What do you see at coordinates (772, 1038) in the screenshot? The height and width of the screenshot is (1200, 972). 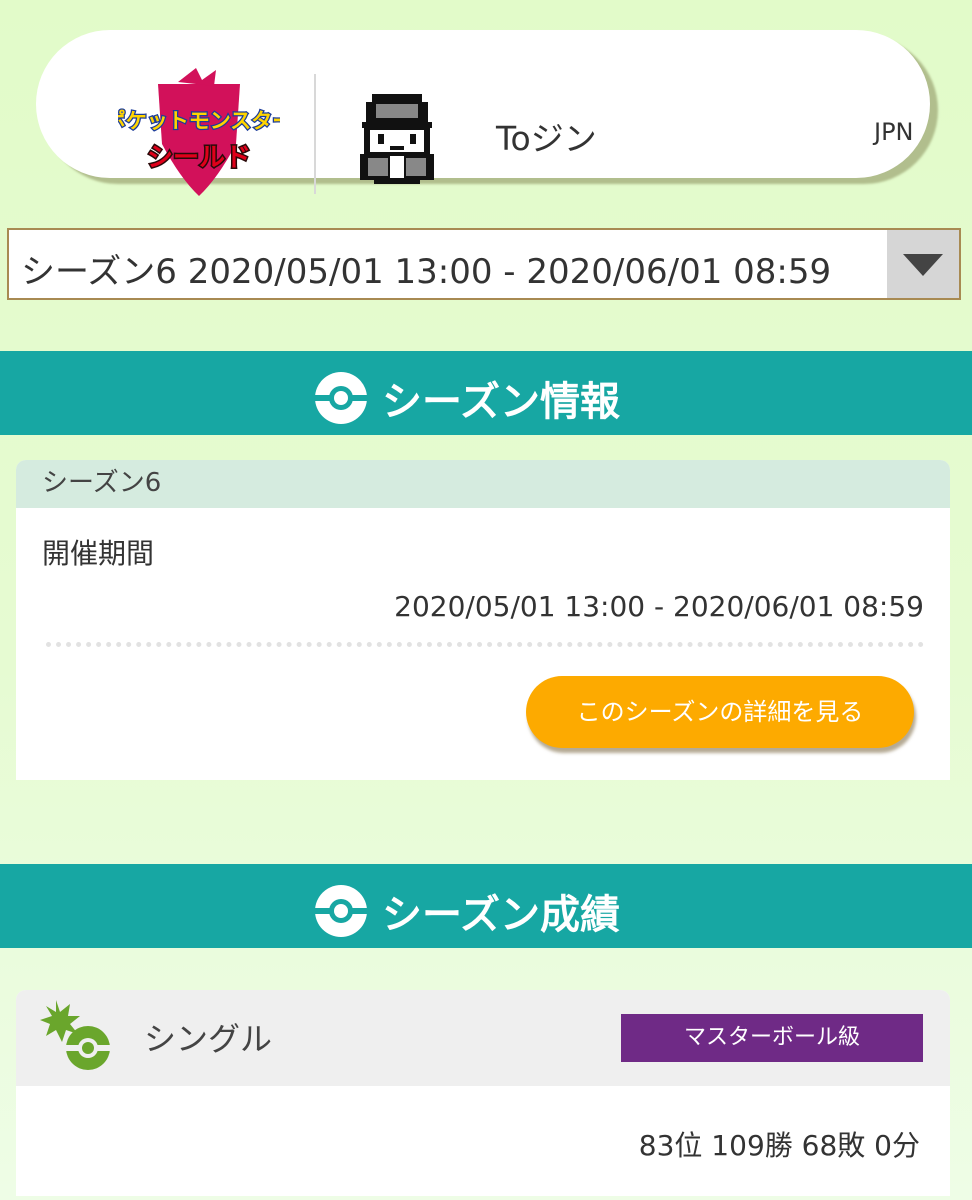 I see `rank-class-badge: マスターボール級` at bounding box center [772, 1038].